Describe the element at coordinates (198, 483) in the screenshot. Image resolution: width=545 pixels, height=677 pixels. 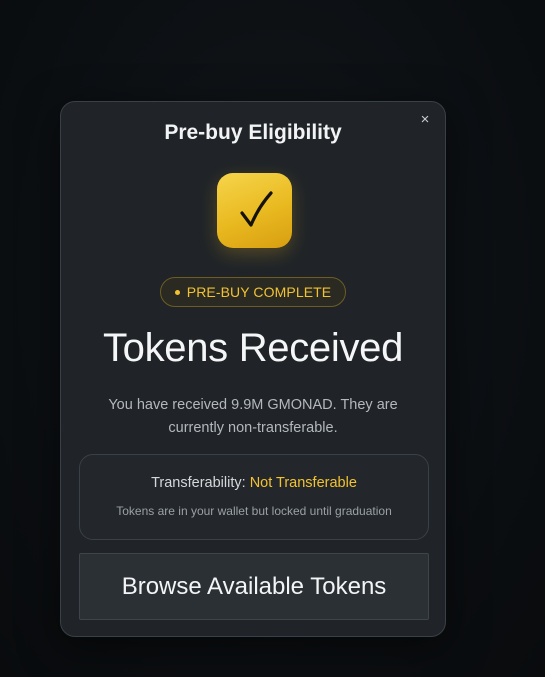
I see `transferability-label: Transferability:` at that location.